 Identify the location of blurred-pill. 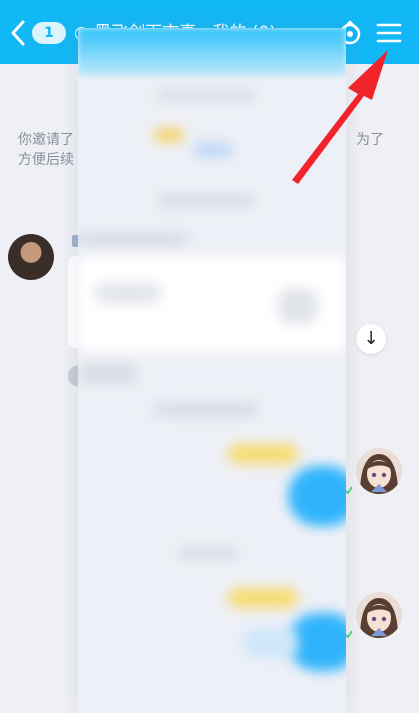
(108, 374).